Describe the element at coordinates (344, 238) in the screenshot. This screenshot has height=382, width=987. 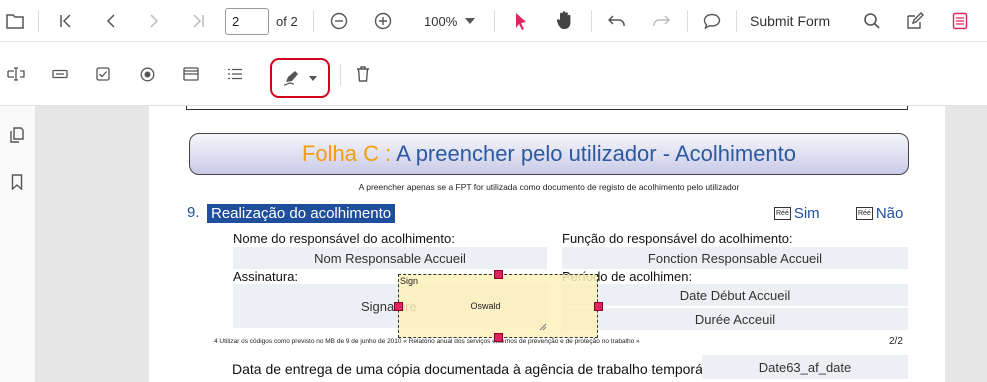
I see `label-responsavel: Nome do responsável do acolhimento:` at that location.